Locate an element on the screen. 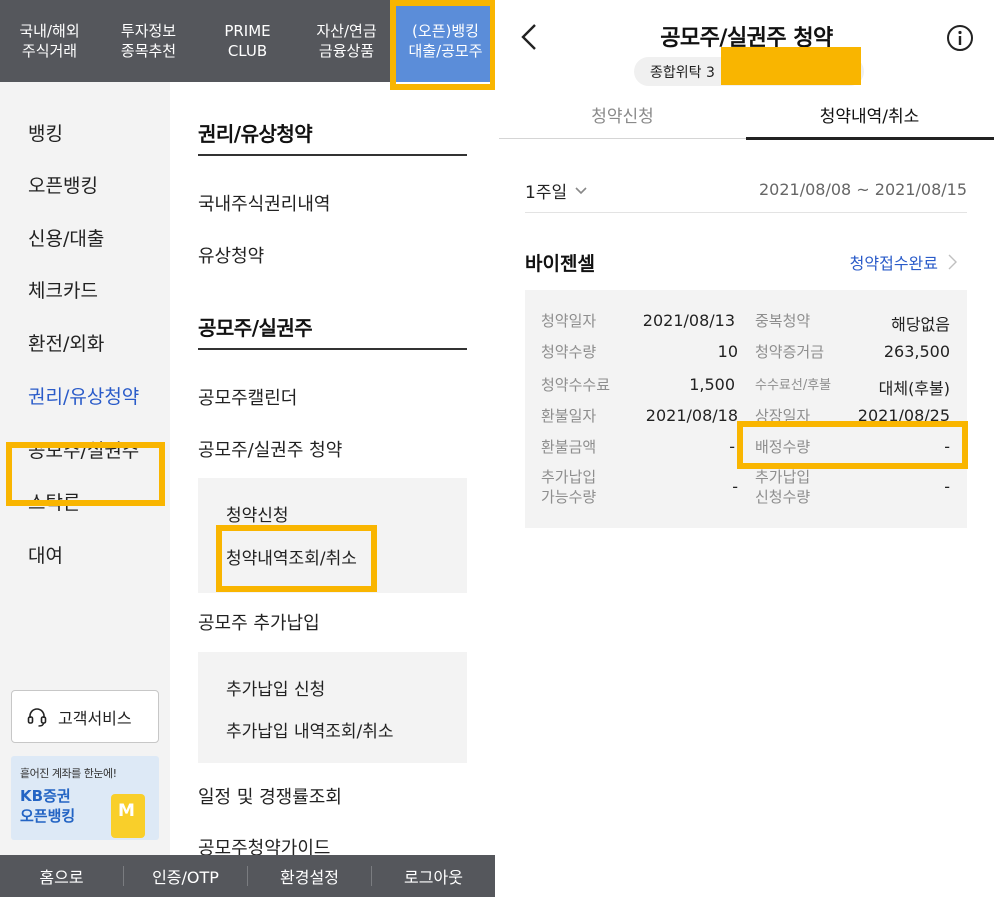 The height and width of the screenshot is (897, 994). open-banking-banner: 흩어진 계좌를 한눈에! KB증권 오픈뱅킹 M is located at coordinates (85, 798).